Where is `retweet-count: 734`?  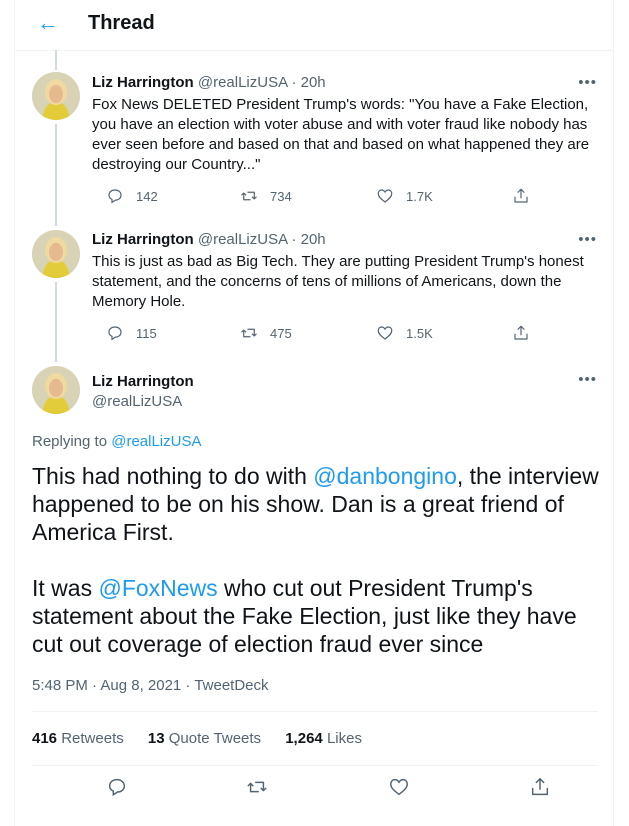
retweet-count: 734 is located at coordinates (281, 196).